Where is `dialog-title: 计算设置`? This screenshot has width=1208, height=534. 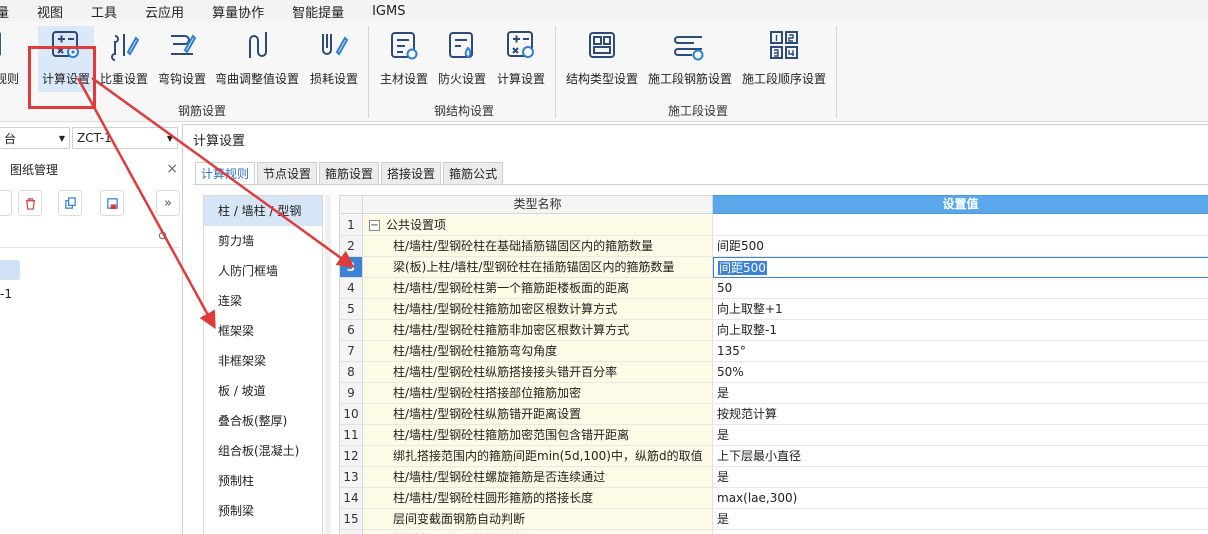 dialog-title: 计算设置 is located at coordinates (219, 141).